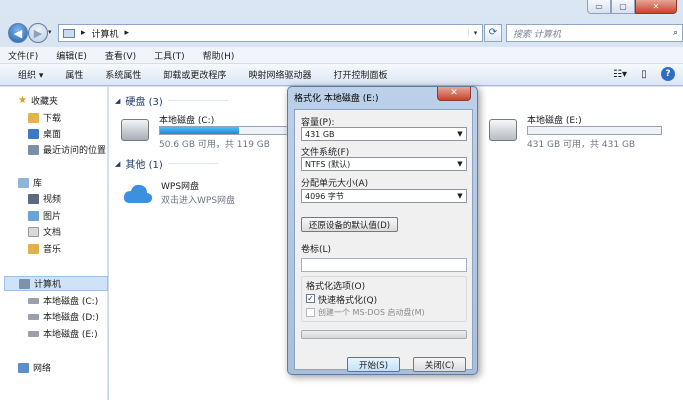  Describe the element at coordinates (33, 215) in the screenshot. I see `pictures-icon` at that location.